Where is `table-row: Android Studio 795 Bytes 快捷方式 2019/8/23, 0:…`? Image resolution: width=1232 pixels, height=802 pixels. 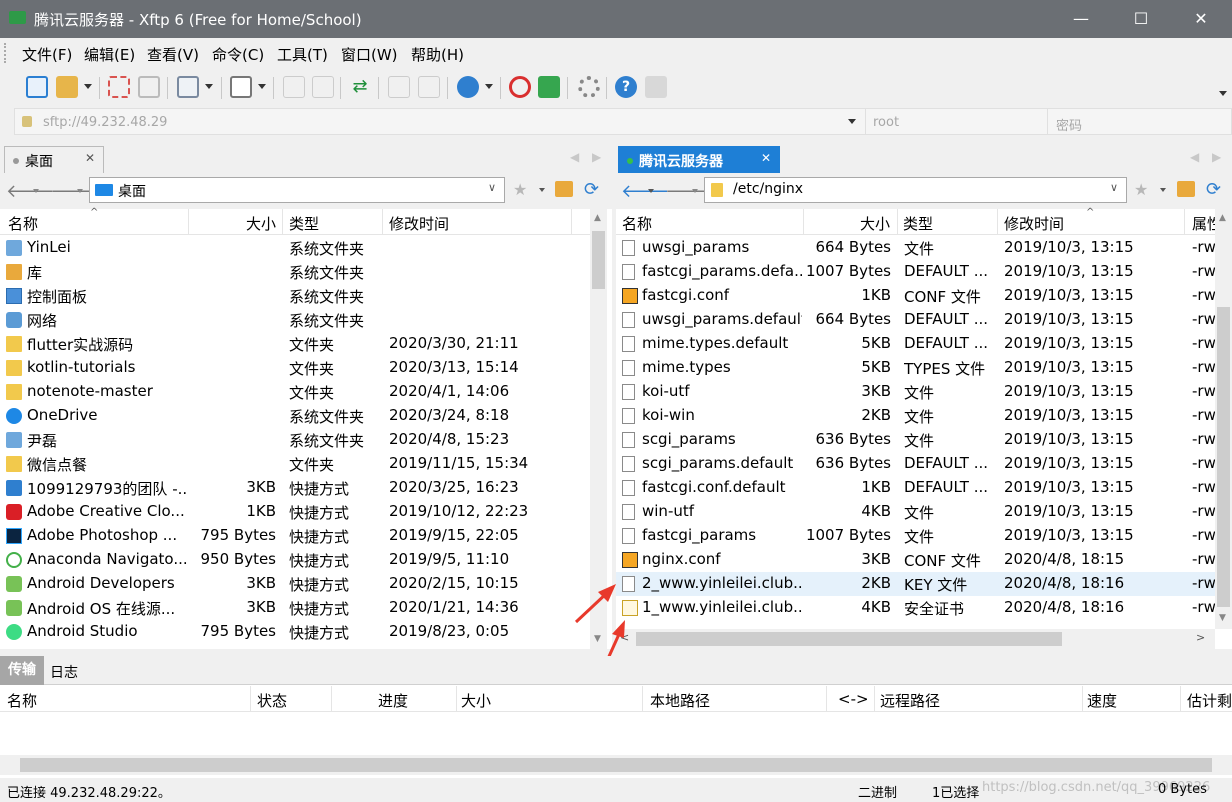 table-row: Android Studio 795 Bytes 快捷方式 2019/8/23, 0:… is located at coordinates (295, 632).